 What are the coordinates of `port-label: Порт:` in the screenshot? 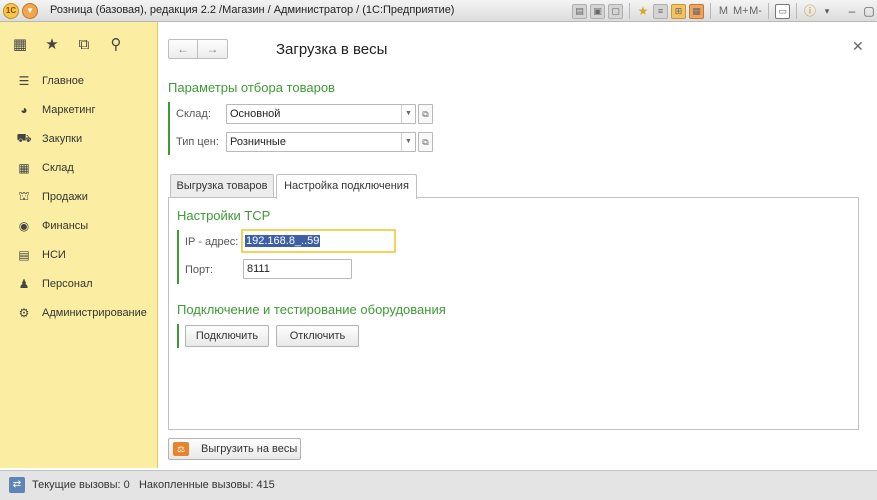 It's located at (199, 270).